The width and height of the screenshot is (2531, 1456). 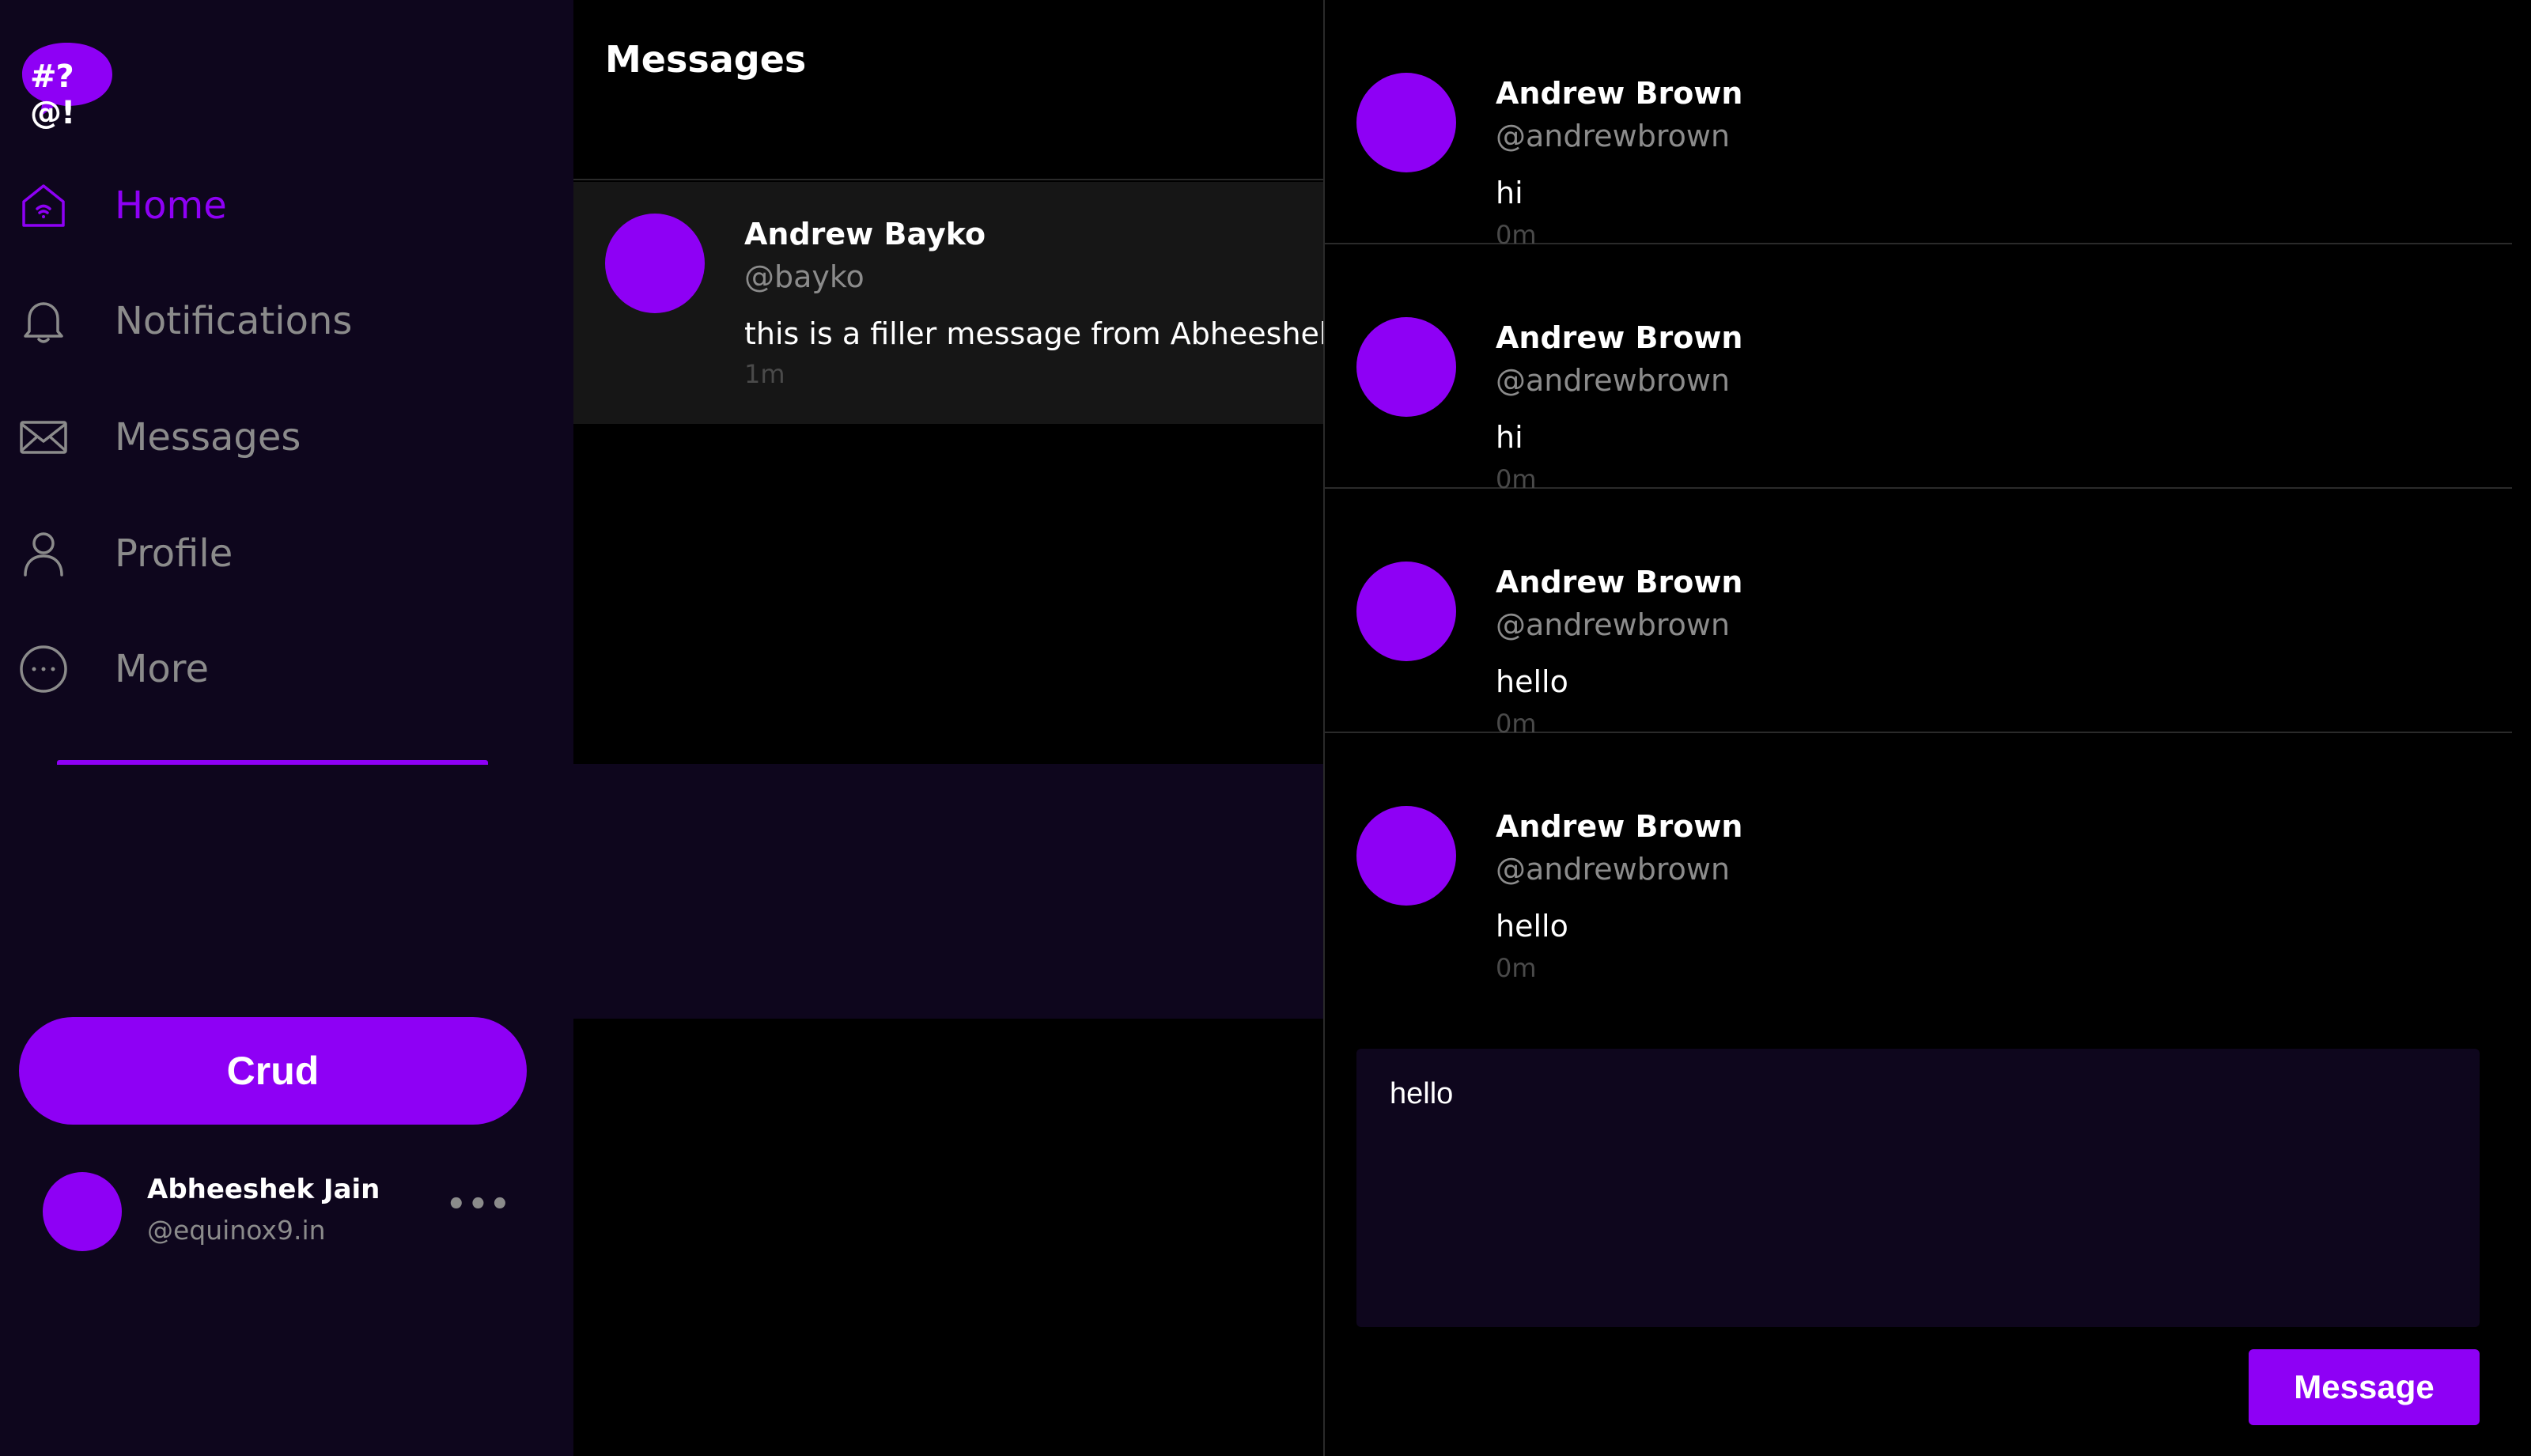 What do you see at coordinates (174, 553) in the screenshot?
I see `nav-label-profile: Profile` at bounding box center [174, 553].